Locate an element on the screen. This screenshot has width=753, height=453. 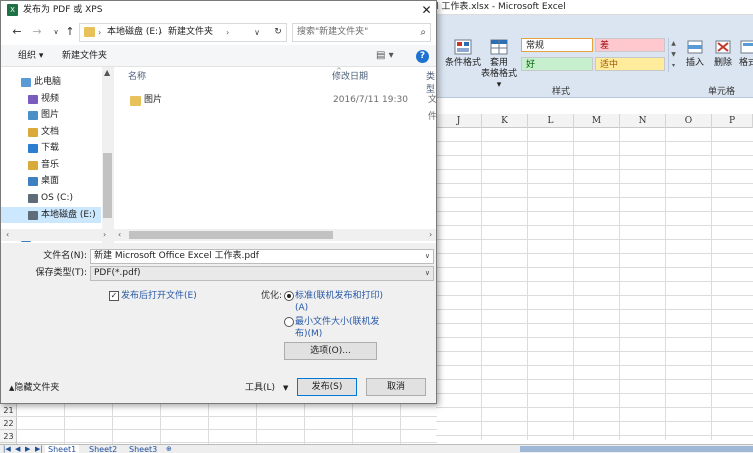
tree-item-this-pc: 此电脑 is located at coordinates (51, 82).